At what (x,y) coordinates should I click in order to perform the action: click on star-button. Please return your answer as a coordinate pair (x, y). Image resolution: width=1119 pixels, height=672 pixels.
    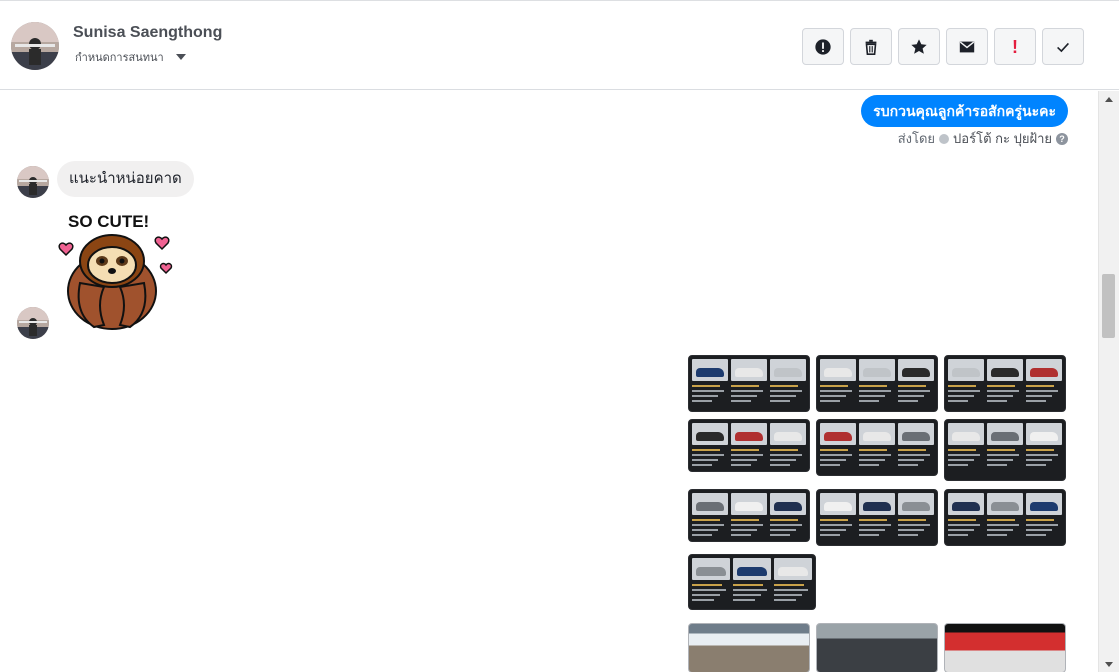
    Looking at the image, I should click on (919, 46).